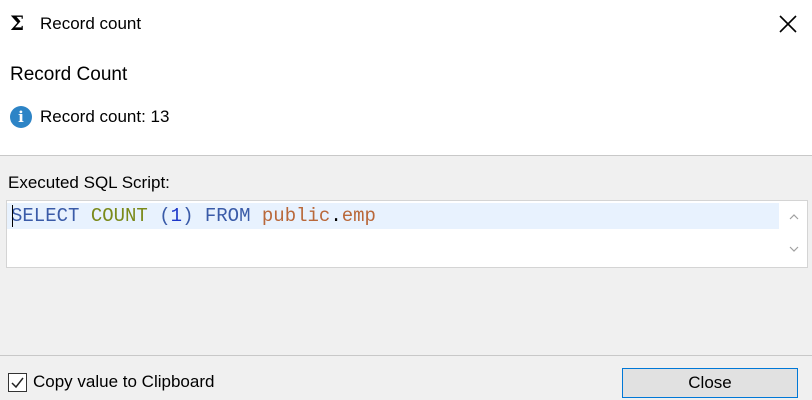 The image size is (812, 400). Describe the element at coordinates (227, 216) in the screenshot. I see `sql-keyword-from: FROM` at that location.